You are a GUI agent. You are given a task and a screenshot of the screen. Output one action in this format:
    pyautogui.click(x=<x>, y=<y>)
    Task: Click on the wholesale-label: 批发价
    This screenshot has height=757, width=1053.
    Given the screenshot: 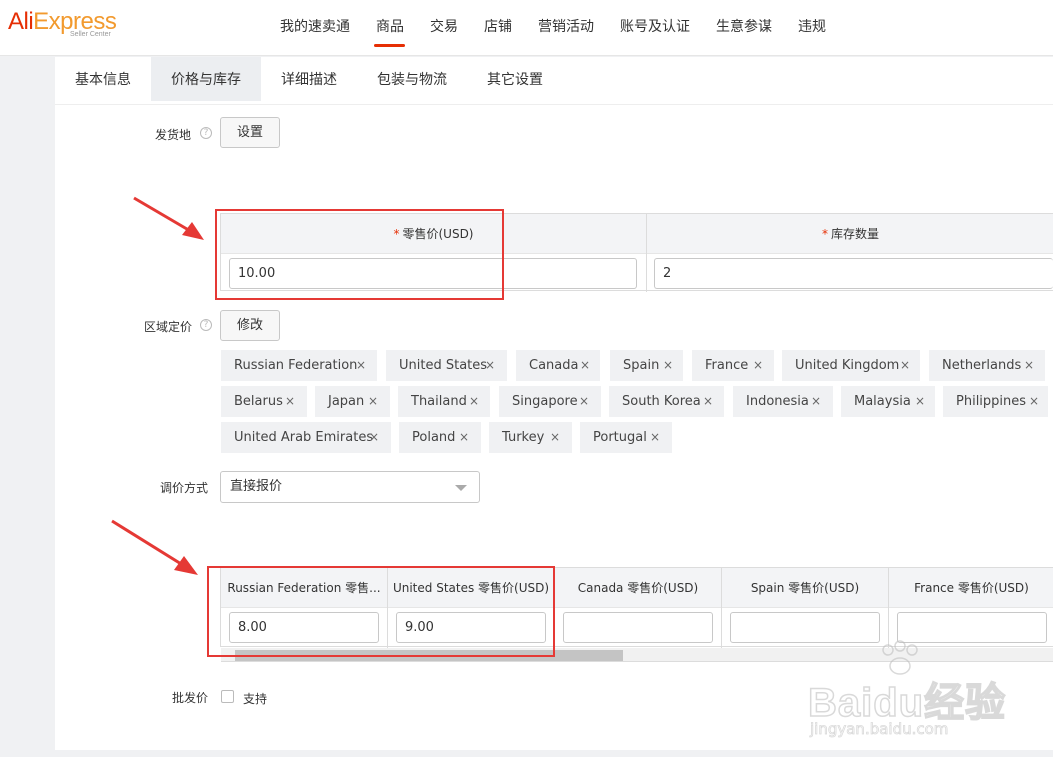 What is the action you would take?
    pyautogui.click(x=190, y=698)
    